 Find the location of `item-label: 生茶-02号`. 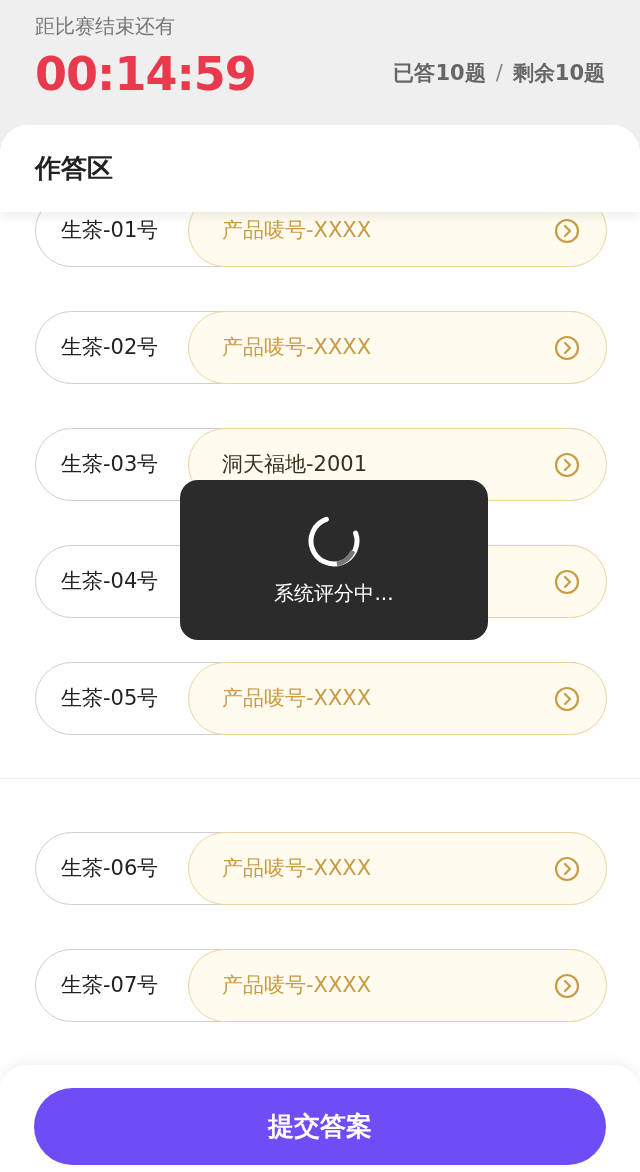

item-label: 生茶-02号 is located at coordinates (110, 347).